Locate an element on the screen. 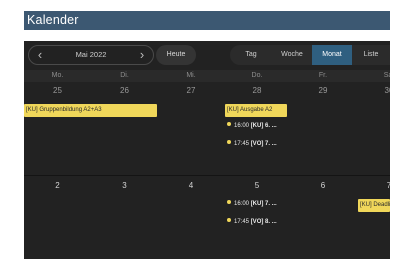 The width and height of the screenshot is (393, 259). current-period-label: Mai 2022 is located at coordinates (91, 54).